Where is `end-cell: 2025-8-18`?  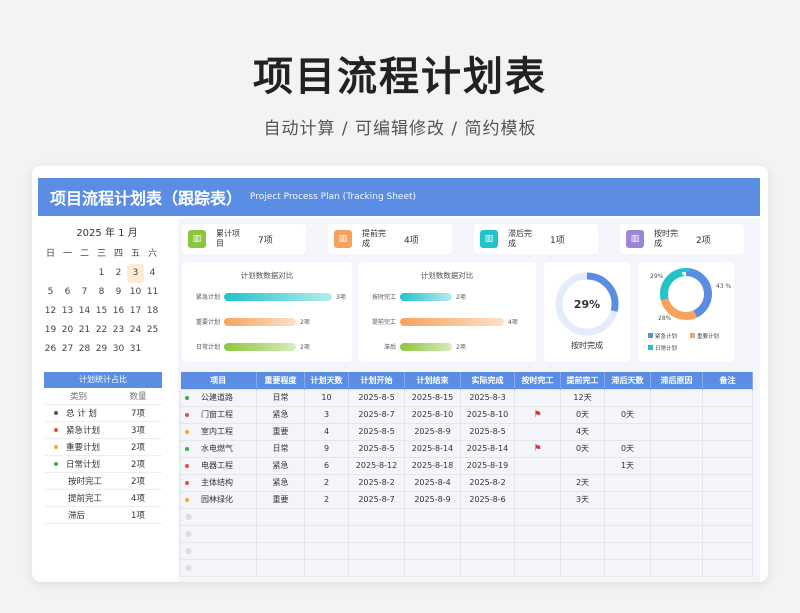
end-cell: 2025-8-18 is located at coordinates (432, 465).